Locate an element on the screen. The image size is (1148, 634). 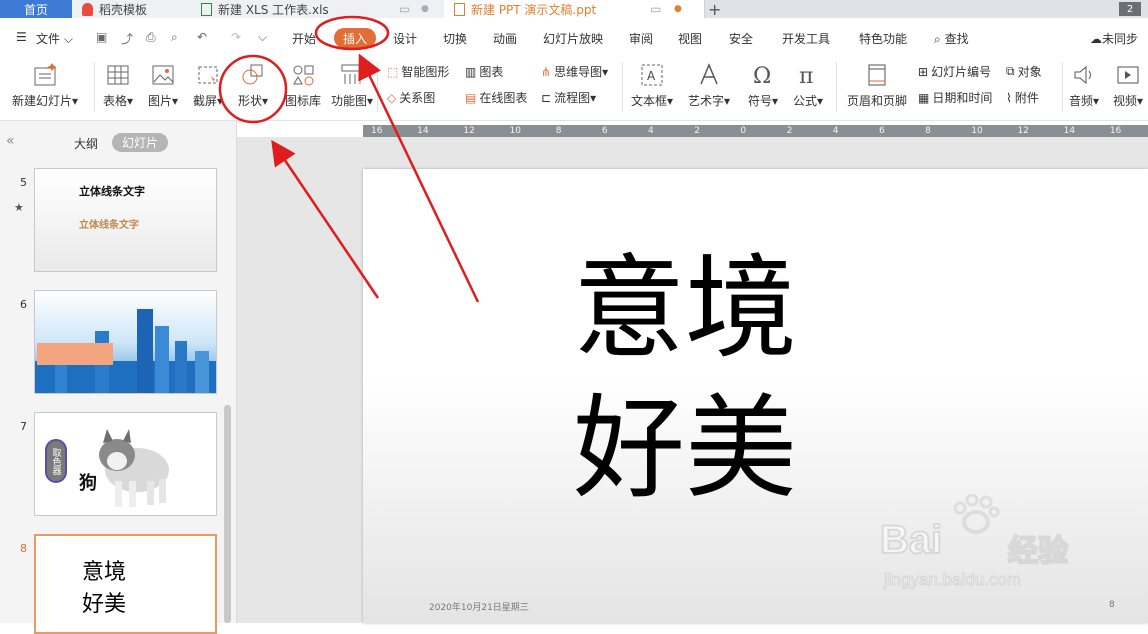
menu-start: 开始 is located at coordinates (304, 38).